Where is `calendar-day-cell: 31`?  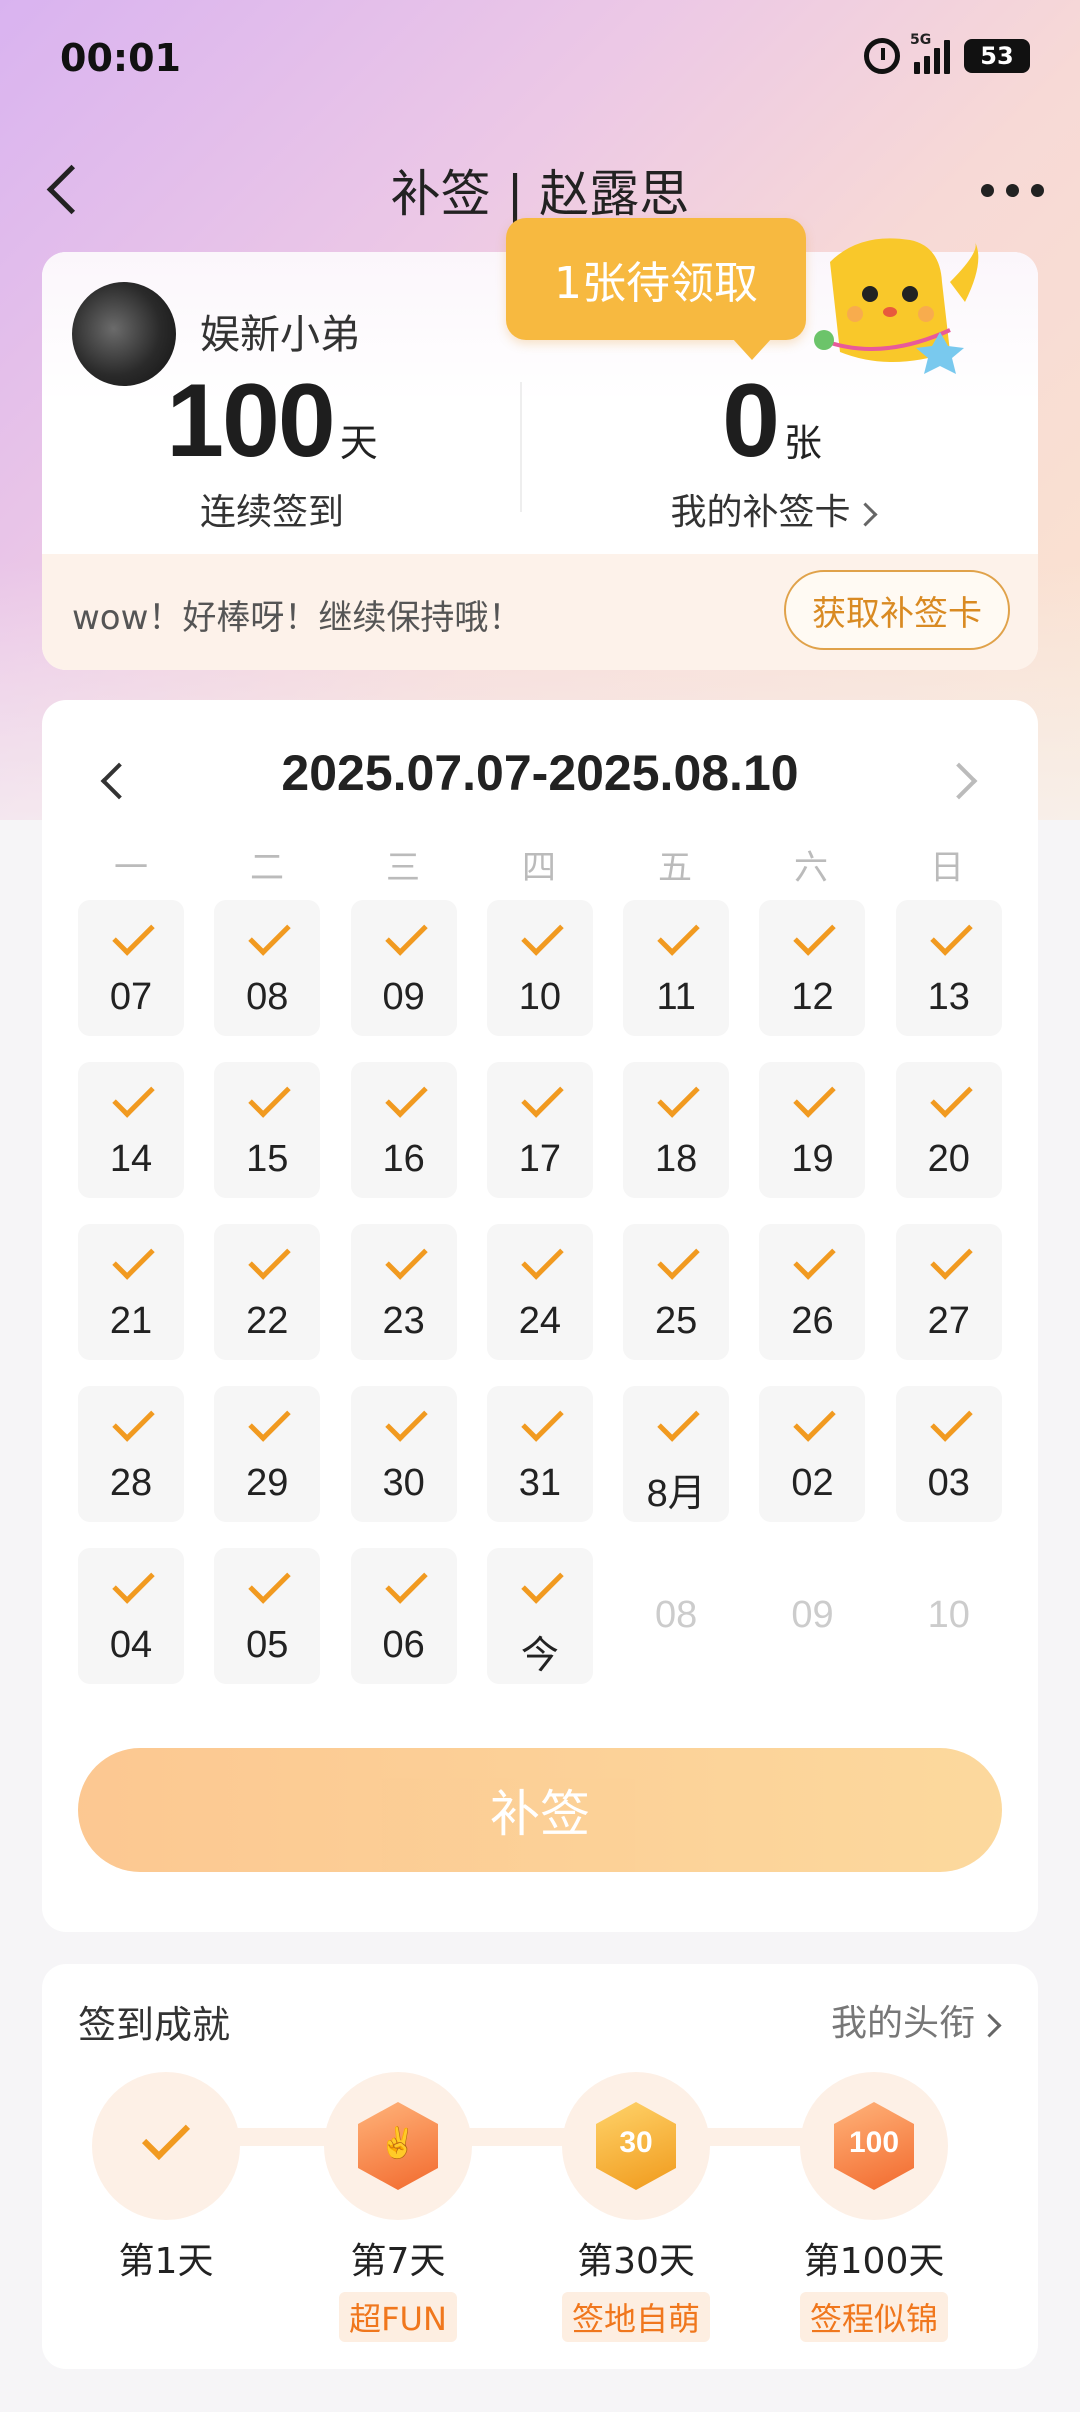 calendar-day-cell: 31 is located at coordinates (539, 1454).